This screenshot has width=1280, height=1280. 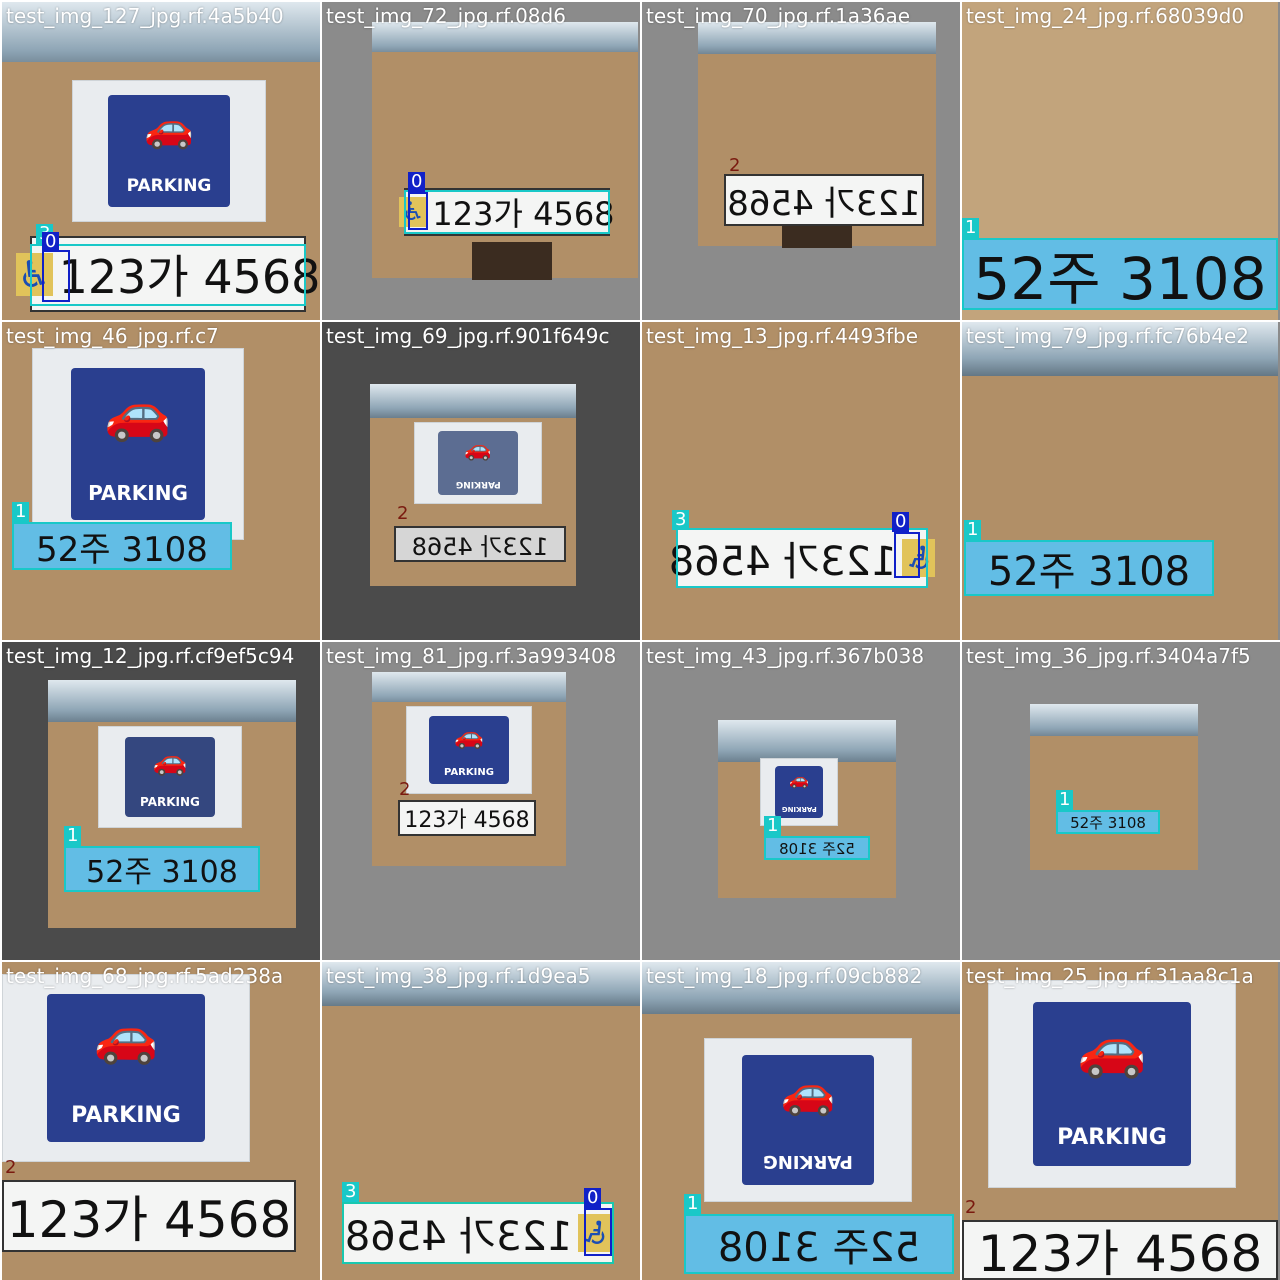 What do you see at coordinates (1108, 656) in the screenshot?
I see `tile-filename: test_img_36_jpg.rf.3404a7f5` at bounding box center [1108, 656].